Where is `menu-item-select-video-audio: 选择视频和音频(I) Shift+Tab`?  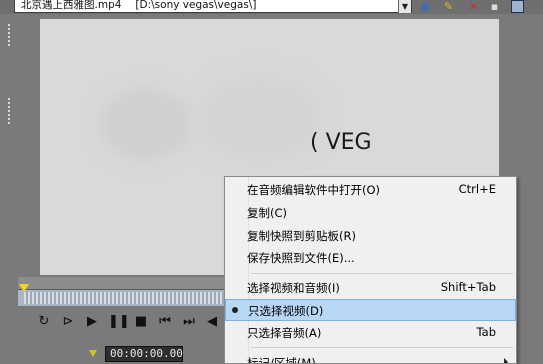
menu-item-select-video-audio: 选择视频和音频(I) Shift+Tab is located at coordinates (370, 288).